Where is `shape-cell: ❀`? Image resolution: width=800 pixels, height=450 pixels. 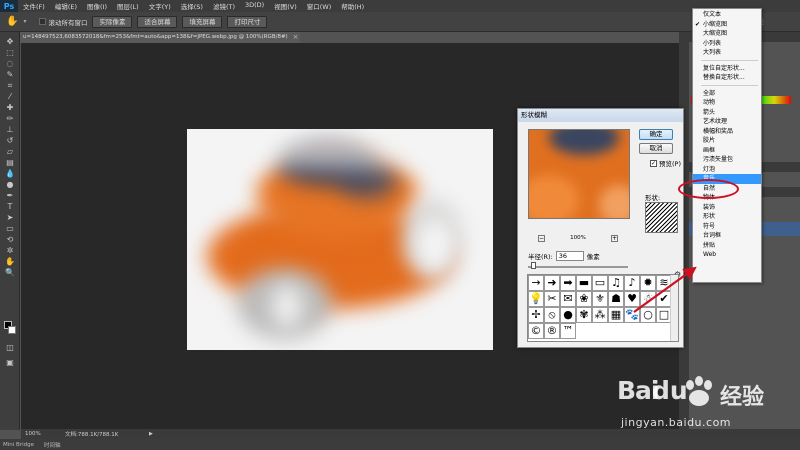
shape-cell: ❀ is located at coordinates (584, 299).